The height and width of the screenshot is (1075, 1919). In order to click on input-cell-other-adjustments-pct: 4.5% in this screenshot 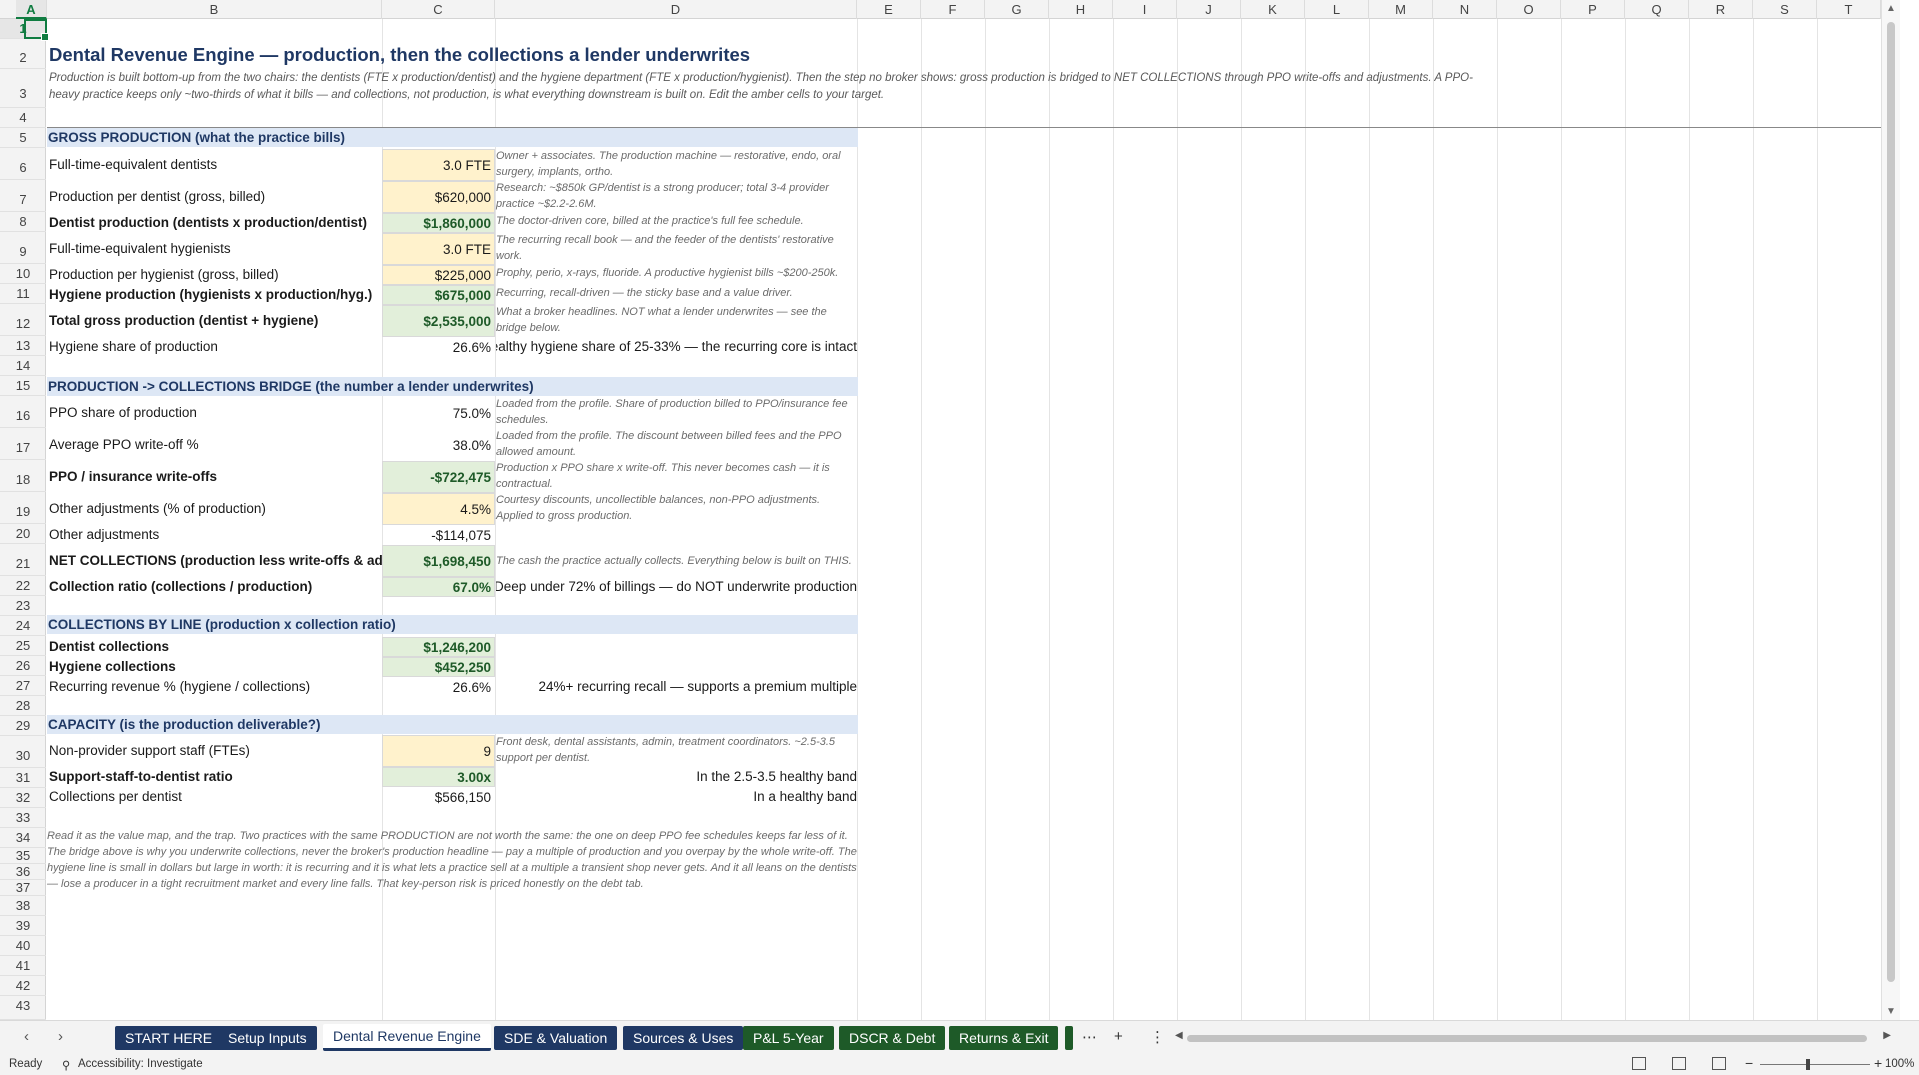, I will do `click(438, 509)`.